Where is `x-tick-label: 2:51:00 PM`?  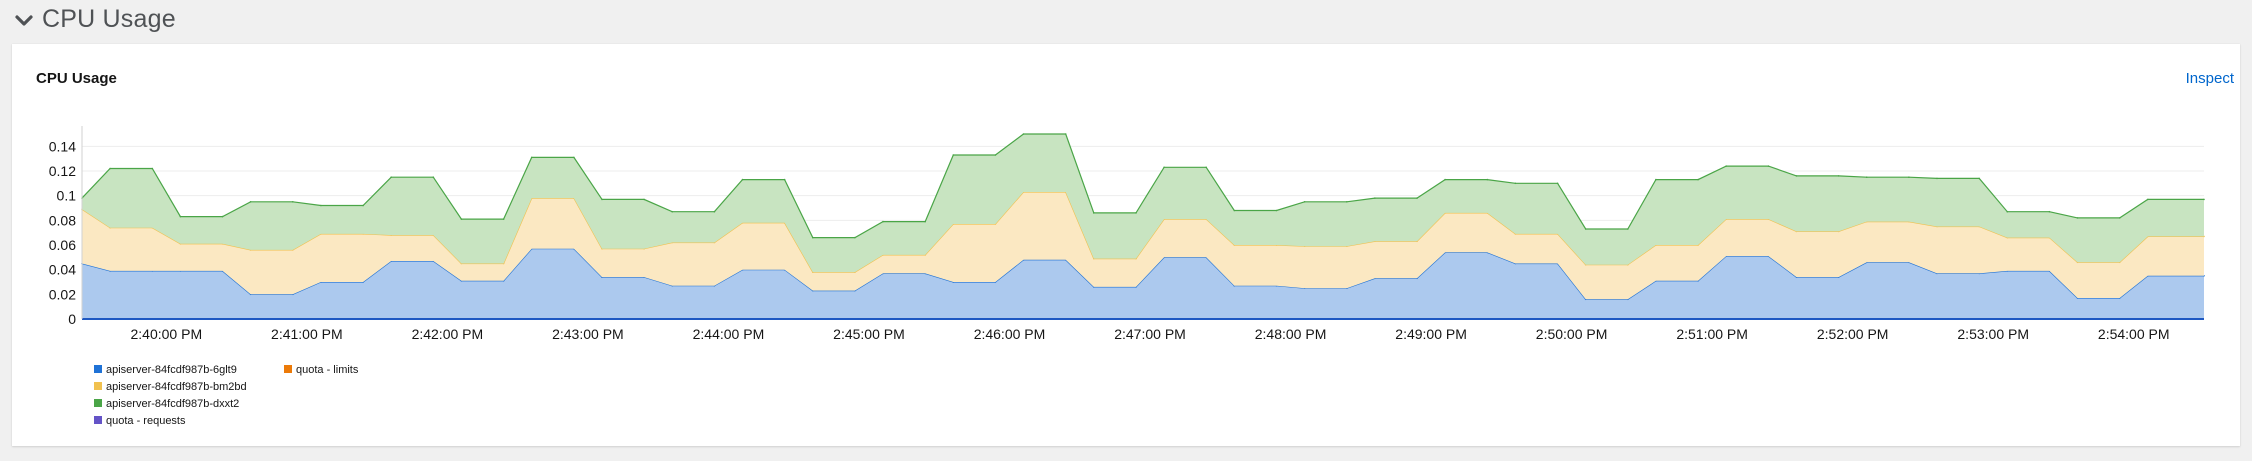 x-tick-label: 2:51:00 PM is located at coordinates (1712, 334).